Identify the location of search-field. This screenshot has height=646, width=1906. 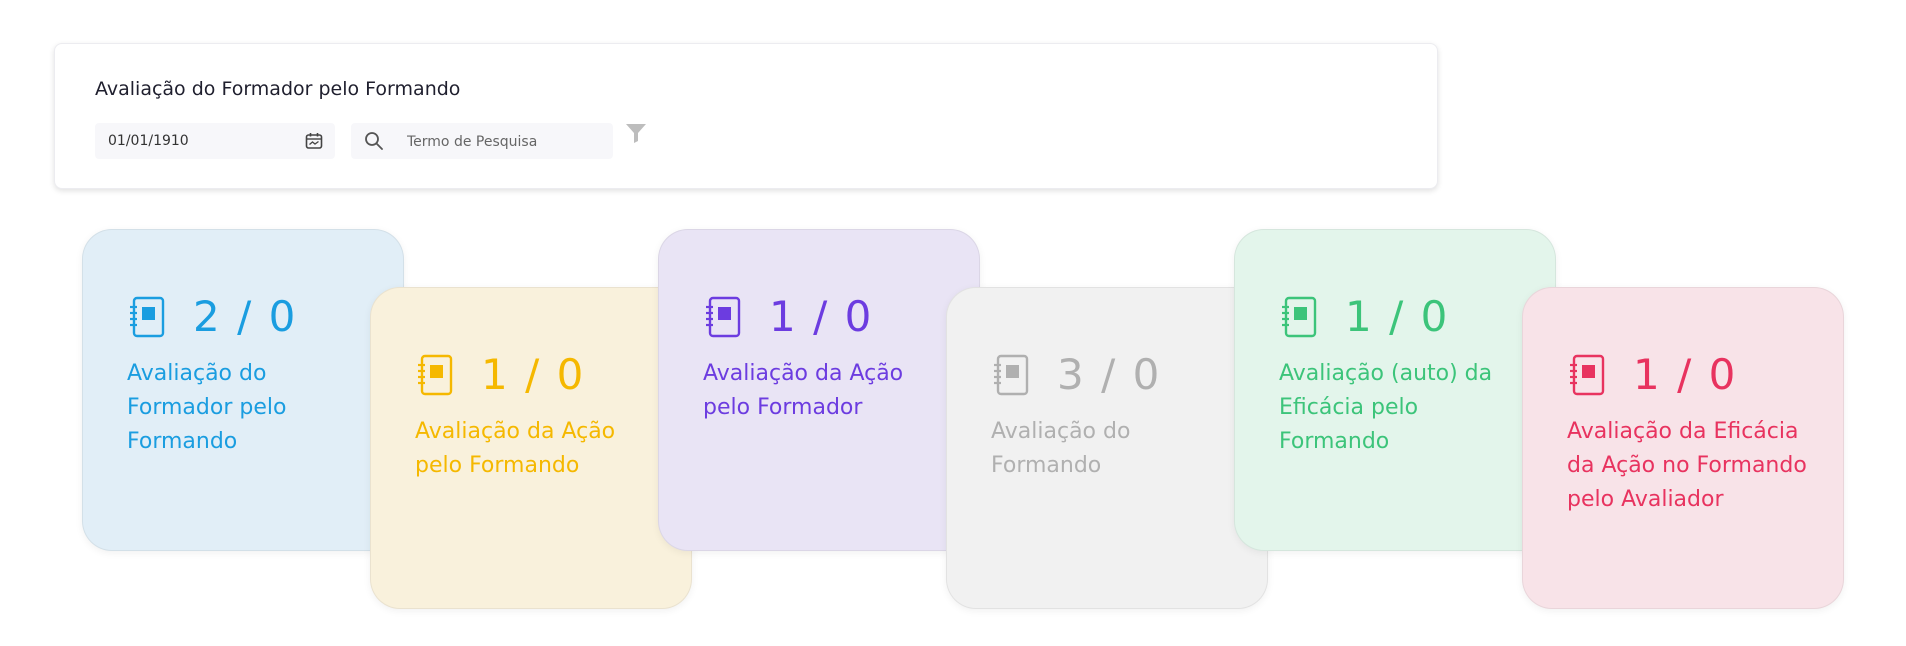
(482, 141).